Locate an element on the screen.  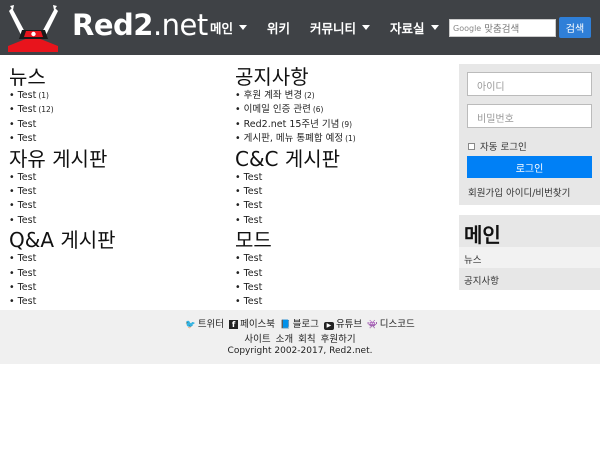
youtube-icon: ▶ is located at coordinates (328, 326).